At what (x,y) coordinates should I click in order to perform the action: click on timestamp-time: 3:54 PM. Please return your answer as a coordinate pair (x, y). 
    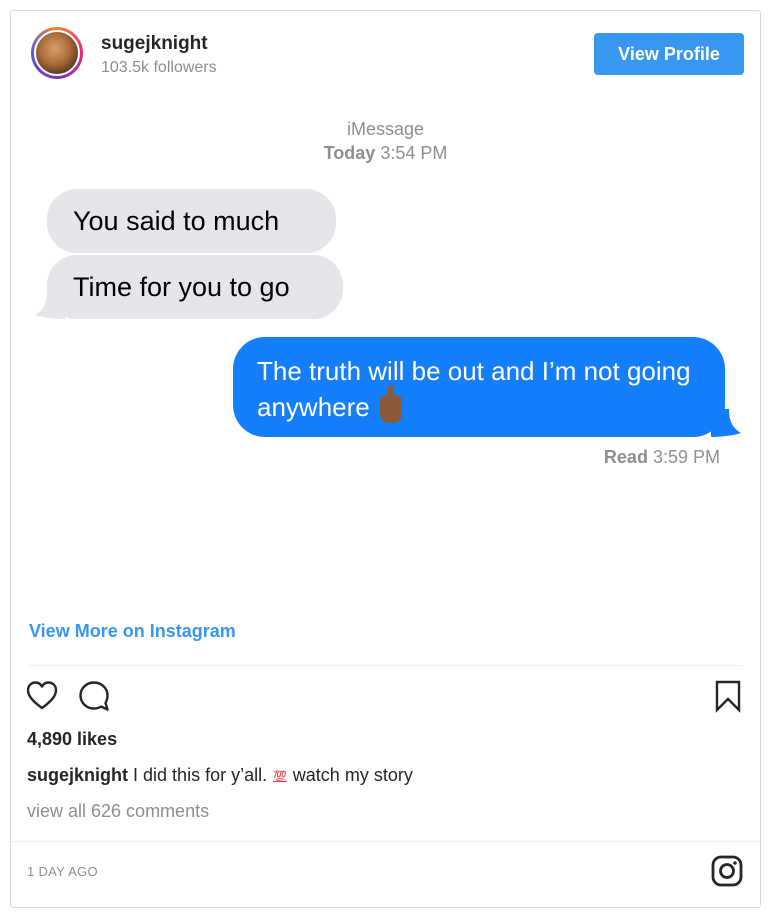
    Looking at the image, I should click on (414, 153).